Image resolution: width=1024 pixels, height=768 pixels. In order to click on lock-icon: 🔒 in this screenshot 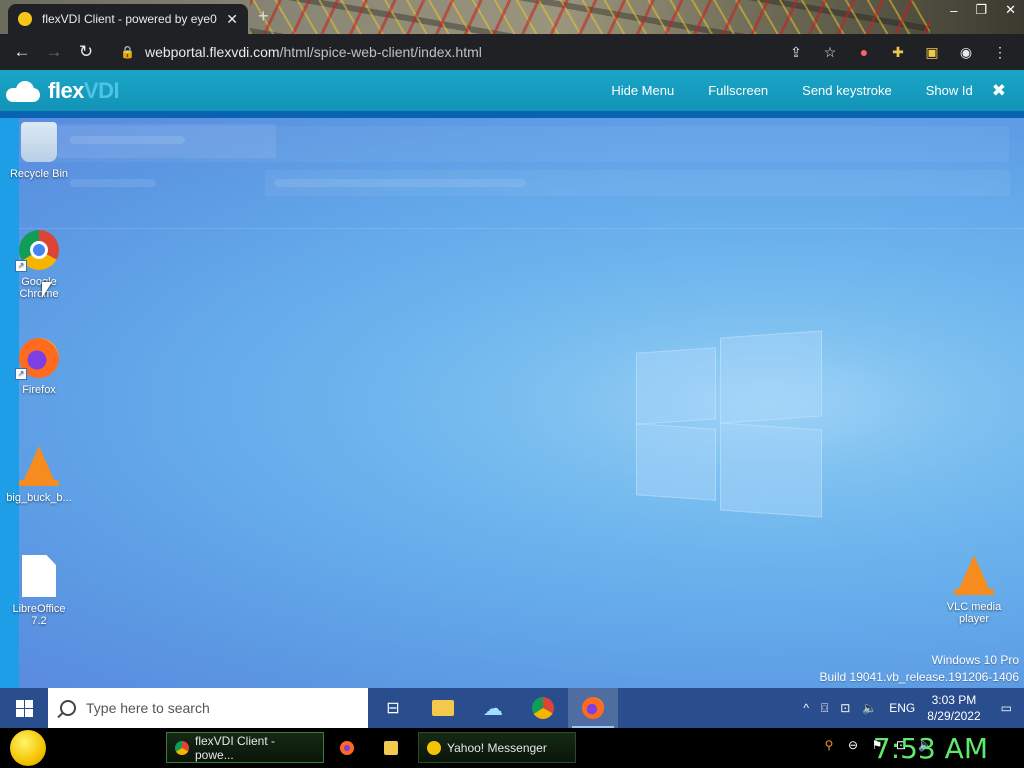, I will do `click(127, 52)`.